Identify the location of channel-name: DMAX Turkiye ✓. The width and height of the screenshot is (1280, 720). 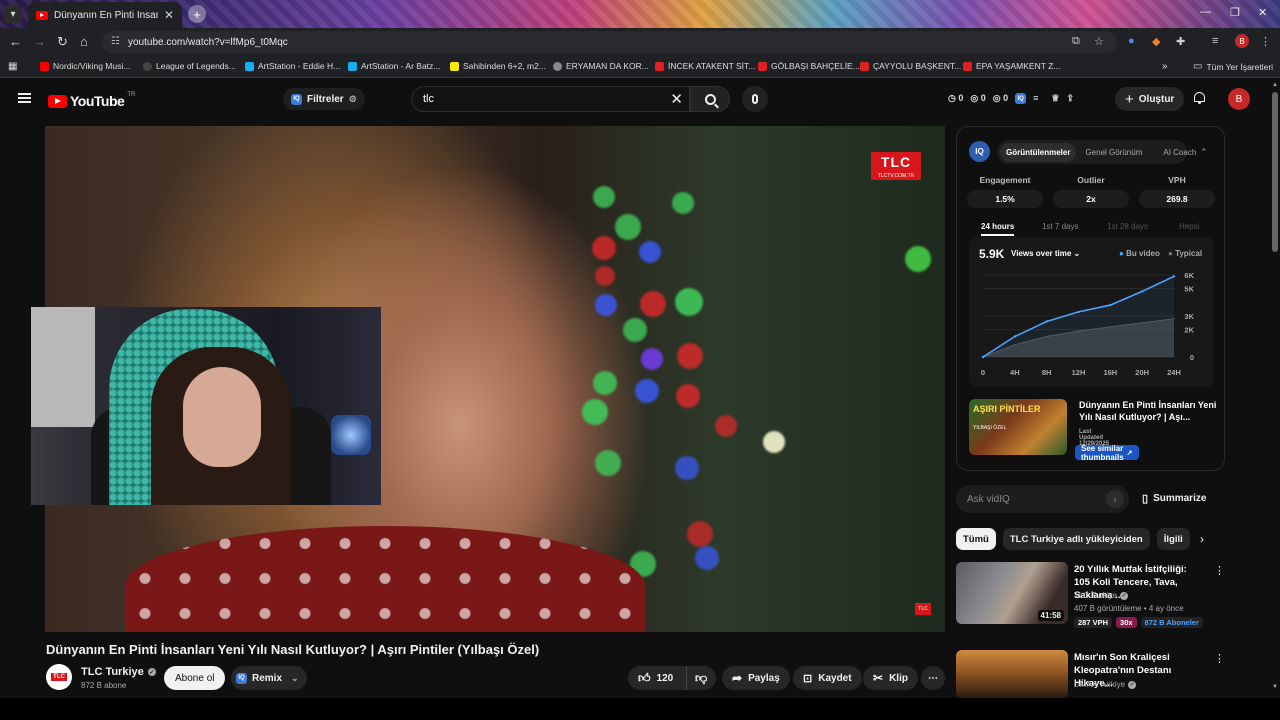
(1105, 684).